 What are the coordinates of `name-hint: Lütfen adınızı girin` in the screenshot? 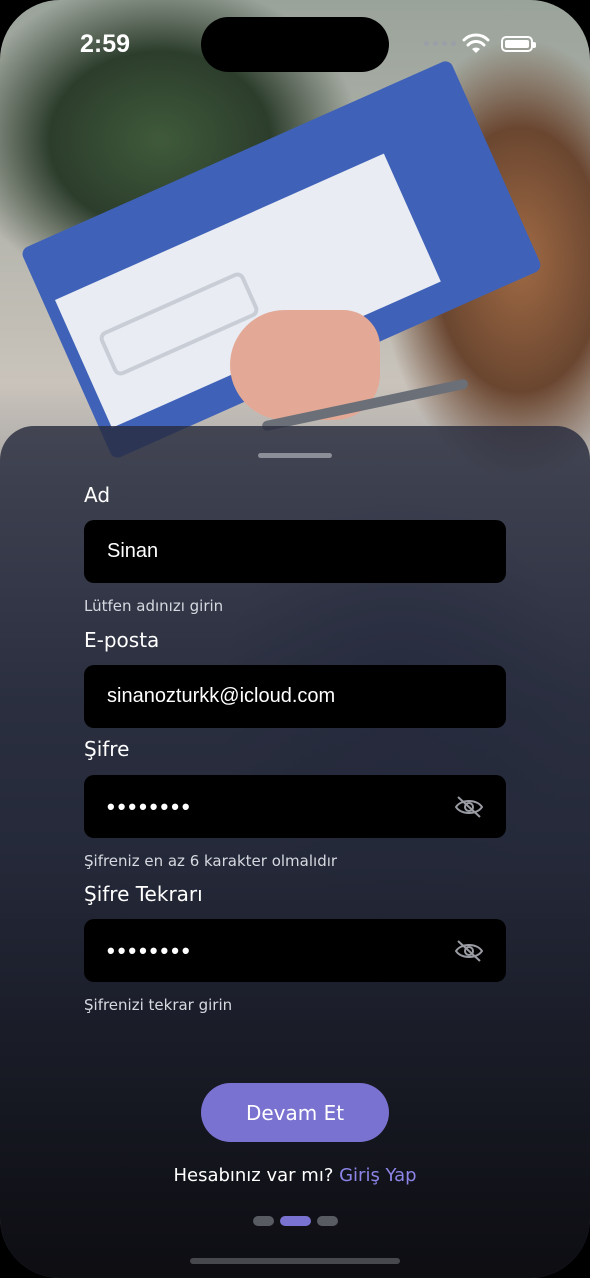 It's located at (154, 606).